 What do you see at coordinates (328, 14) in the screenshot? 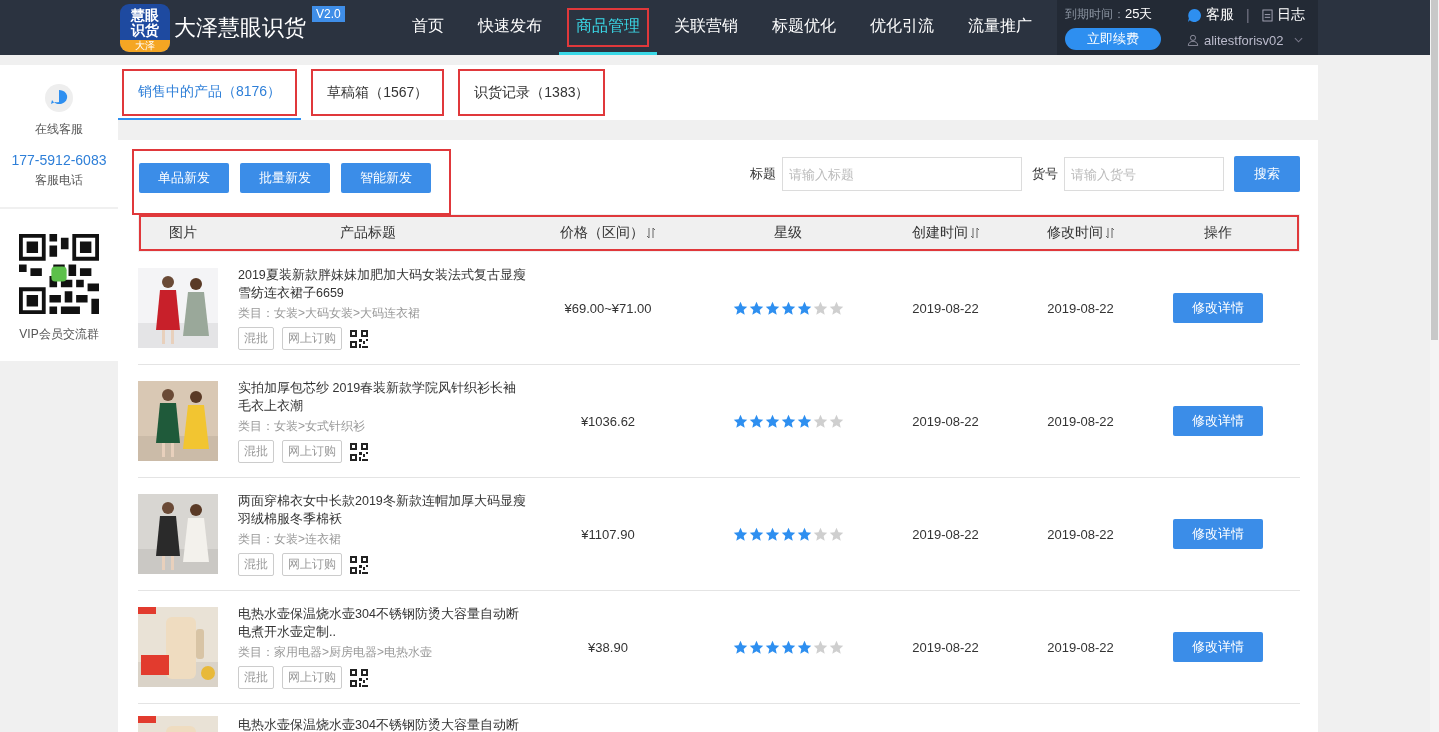
I see `version-badge: V2.0` at bounding box center [328, 14].